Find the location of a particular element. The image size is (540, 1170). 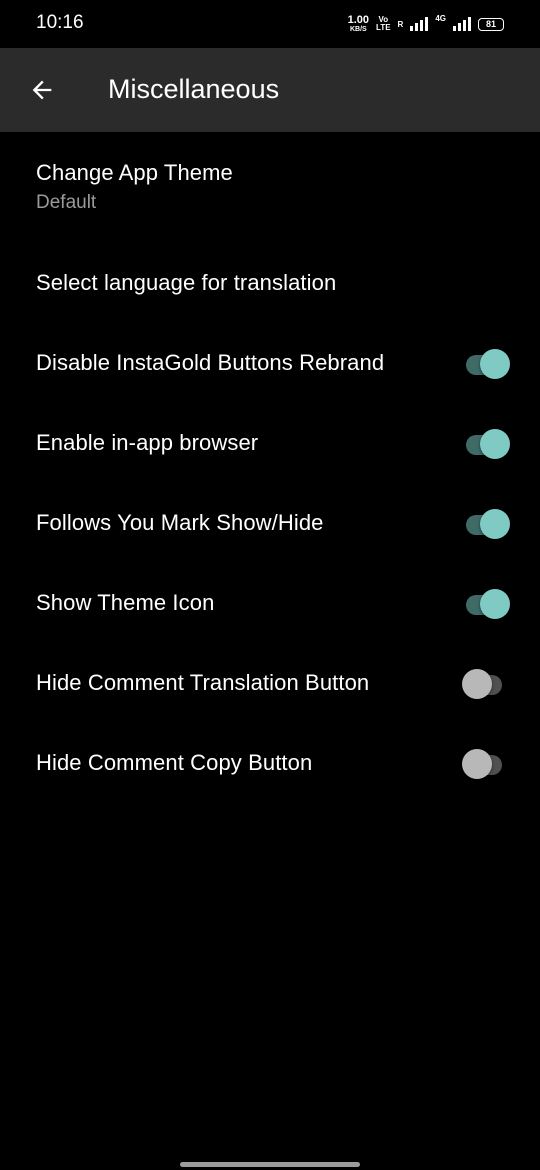

page-title: Miscellaneous is located at coordinates (194, 89).